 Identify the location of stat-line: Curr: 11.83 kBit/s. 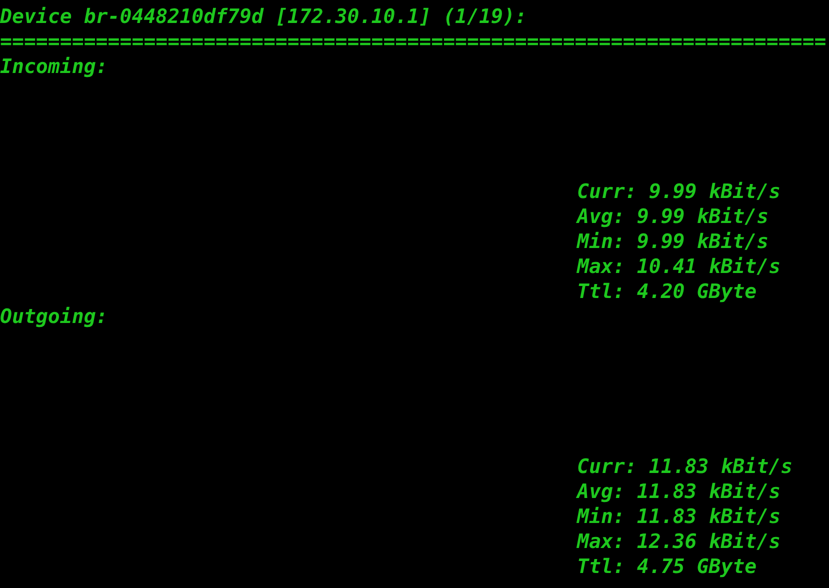
(685, 466).